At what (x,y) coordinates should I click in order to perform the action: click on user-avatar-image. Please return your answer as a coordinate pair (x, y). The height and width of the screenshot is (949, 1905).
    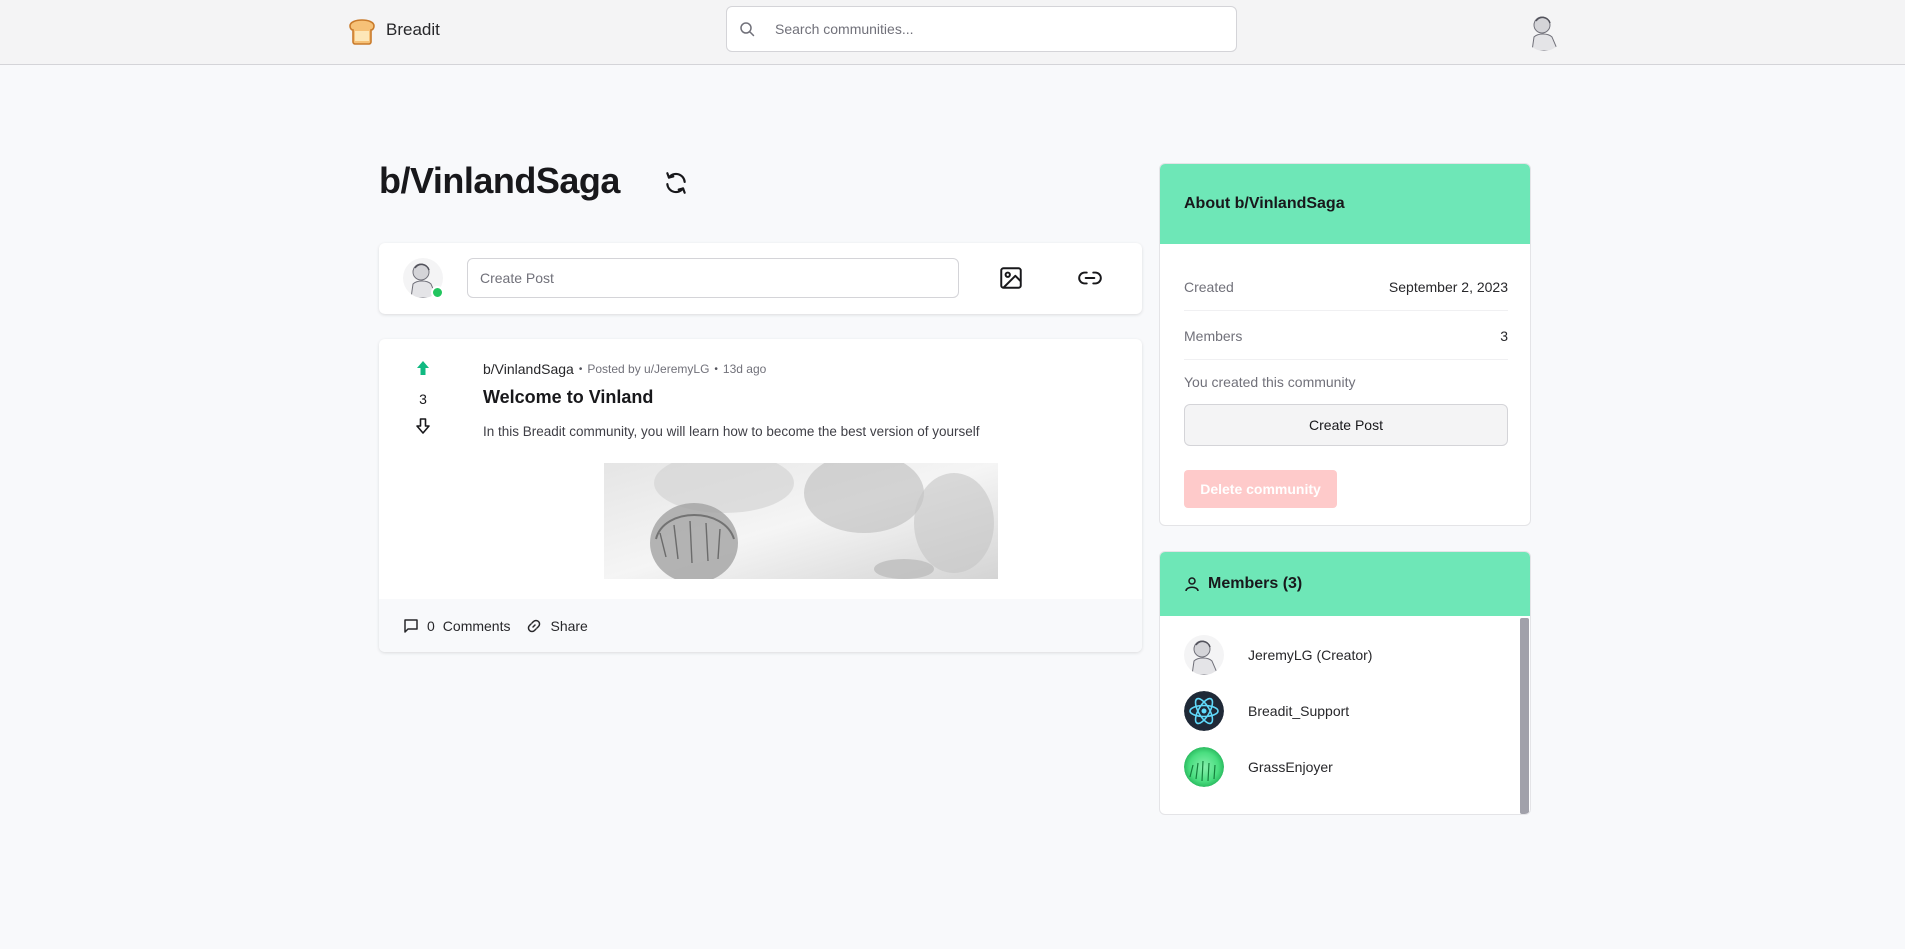
    Looking at the image, I should click on (1544, 31).